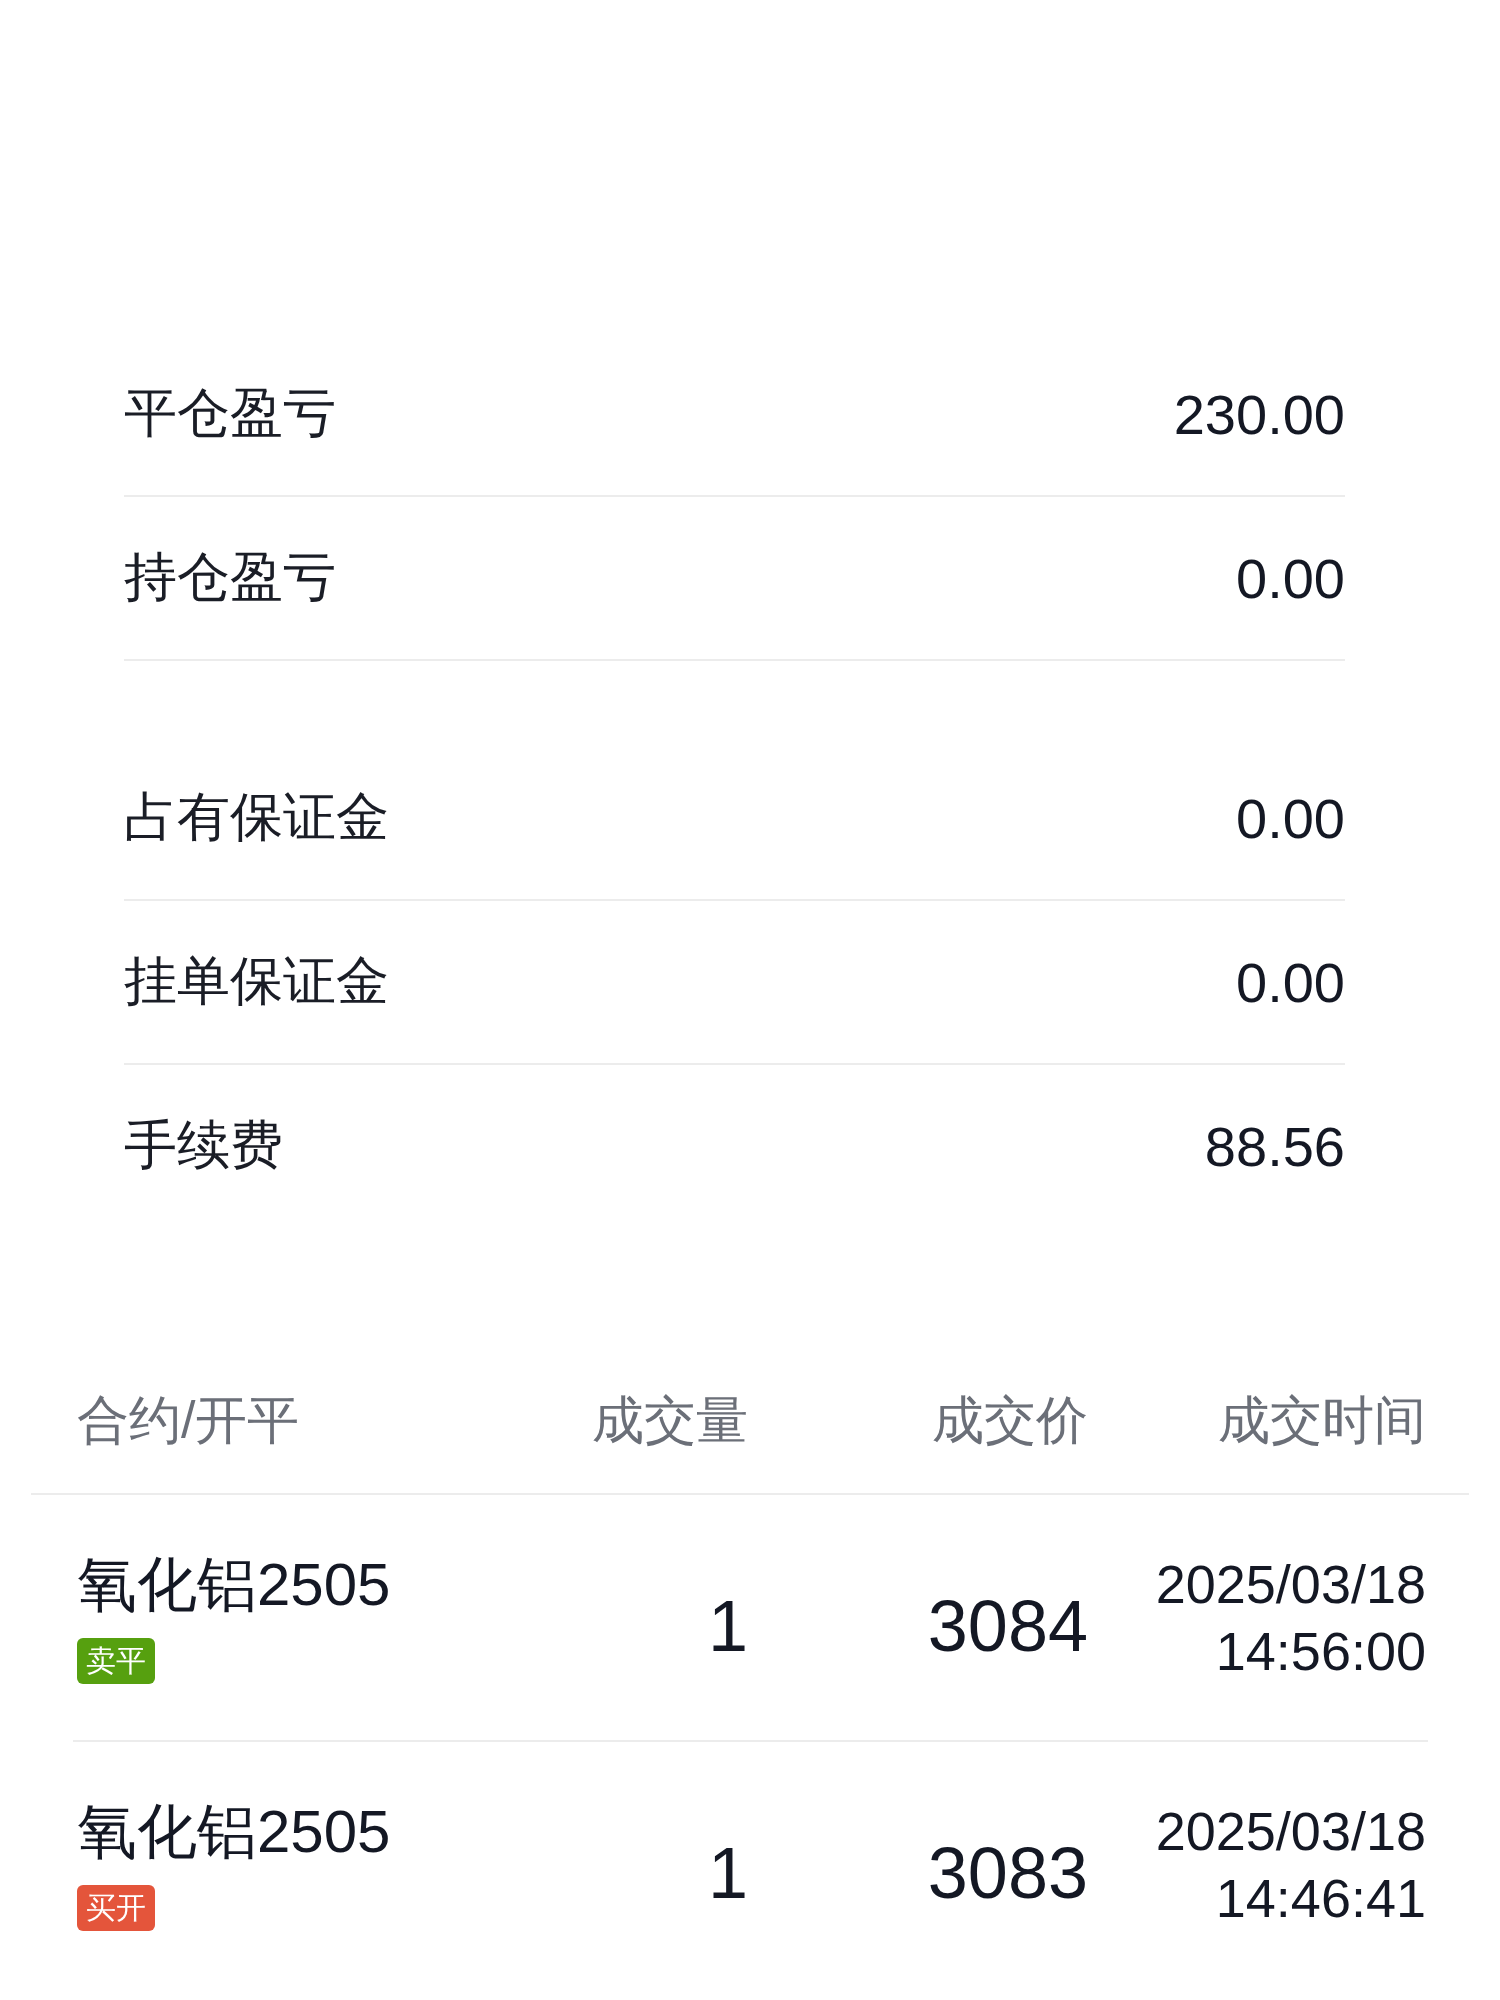 The height and width of the screenshot is (2000, 1500). I want to click on summary-label: 占有保证金, so click(256, 817).